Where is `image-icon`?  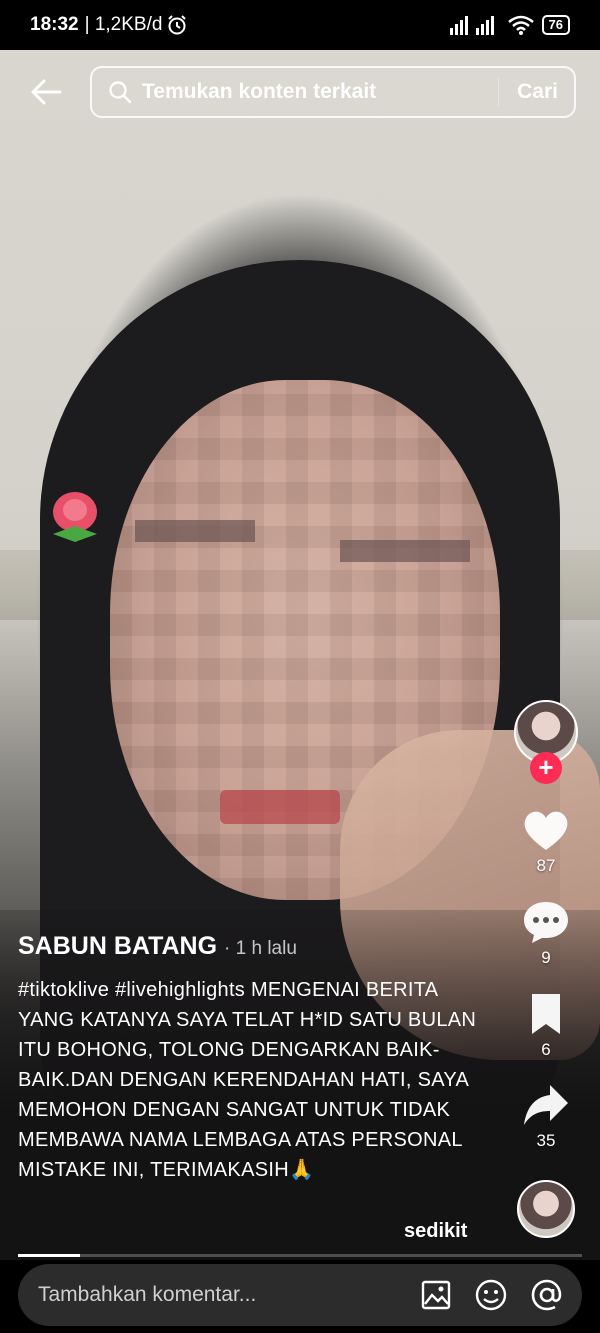
image-icon is located at coordinates (436, 1295).